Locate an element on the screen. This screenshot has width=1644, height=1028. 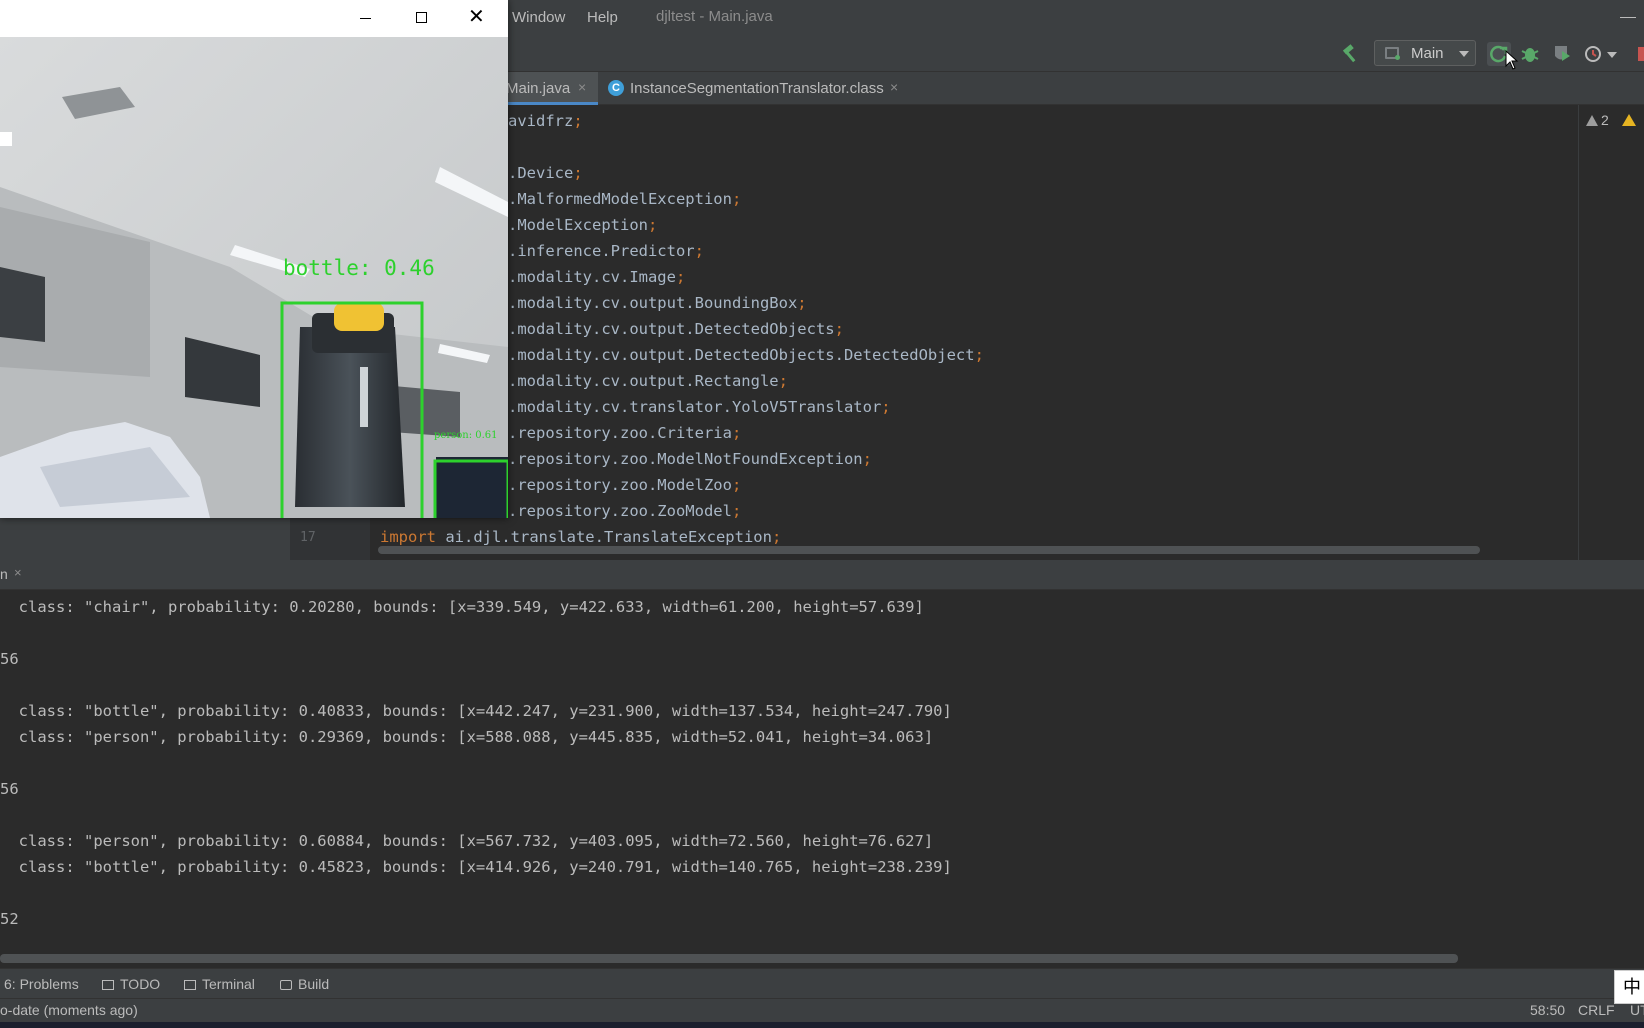
code-text: .repository.zoo.ZooModel is located at coordinates (620, 511).